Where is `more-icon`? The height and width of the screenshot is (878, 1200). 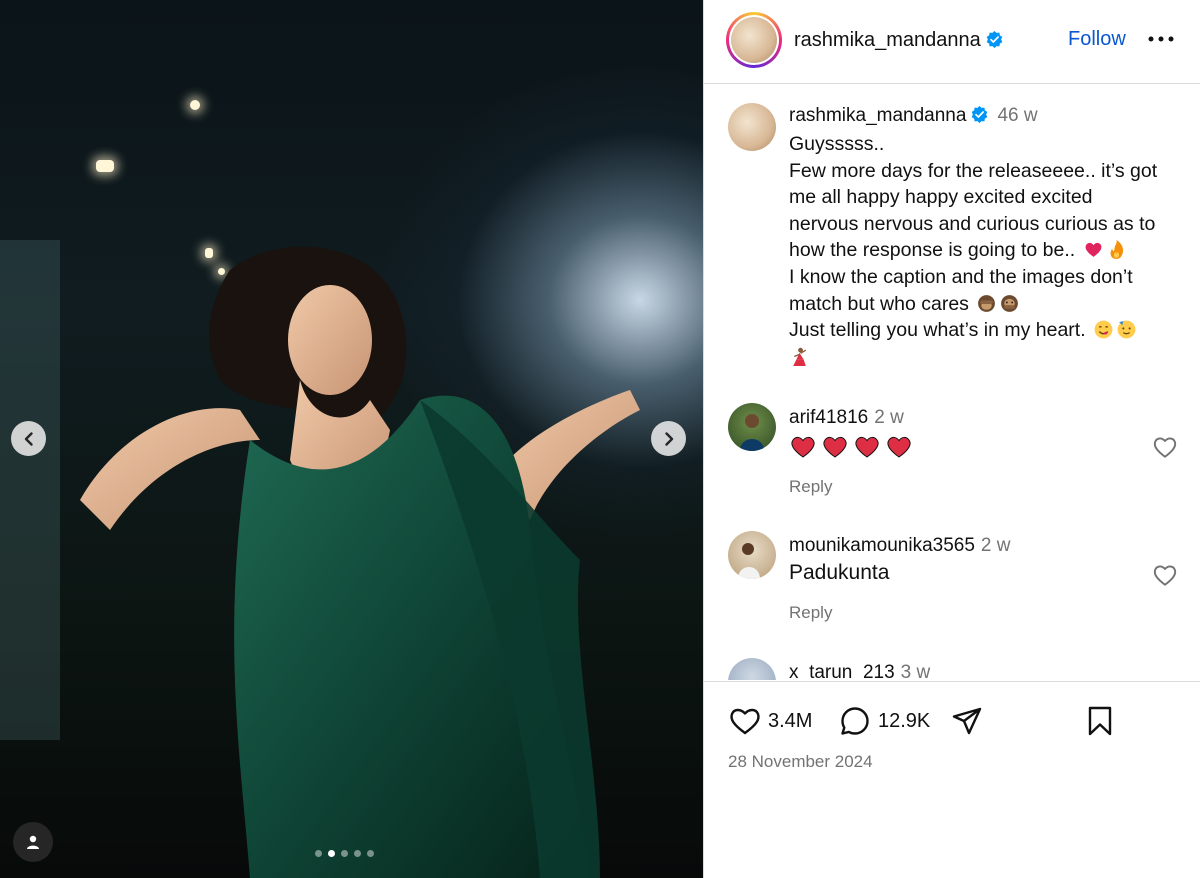
more-icon is located at coordinates (1161, 39).